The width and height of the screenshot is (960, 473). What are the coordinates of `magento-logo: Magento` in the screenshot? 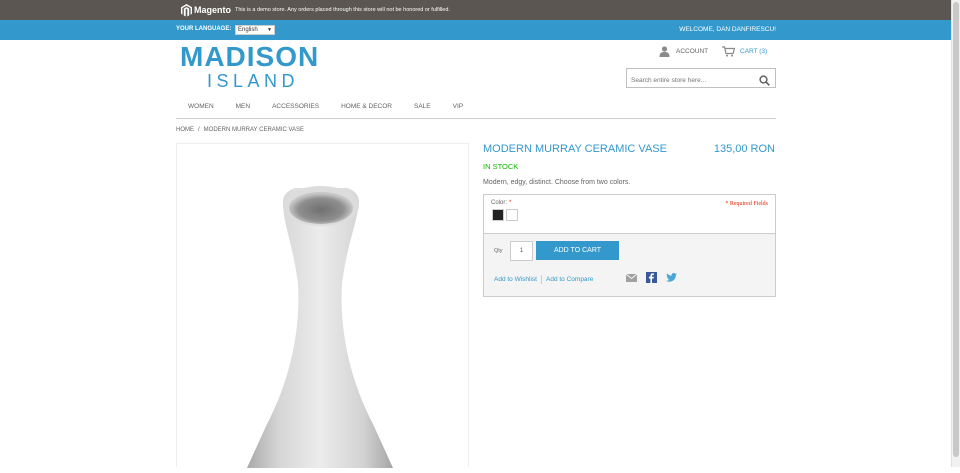 It's located at (206, 10).